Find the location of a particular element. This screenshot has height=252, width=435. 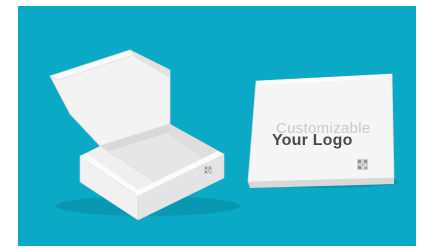

logo-text: Your Logo is located at coordinates (312, 140).